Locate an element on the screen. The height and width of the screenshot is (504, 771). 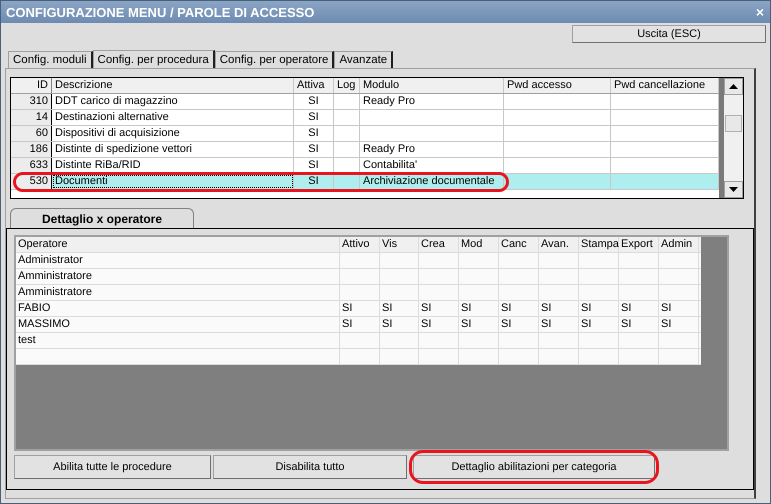
table-cell: 633 is located at coordinates (31, 165).